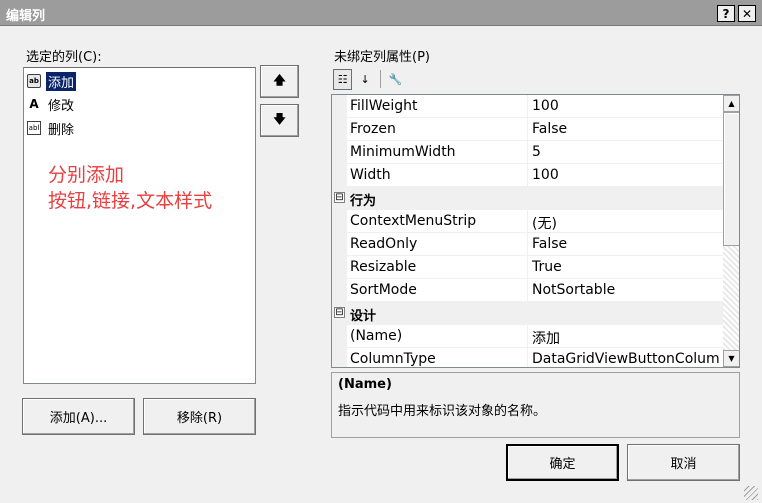  What do you see at coordinates (363, 316) in the screenshot?
I see `category-label: 设计` at bounding box center [363, 316].